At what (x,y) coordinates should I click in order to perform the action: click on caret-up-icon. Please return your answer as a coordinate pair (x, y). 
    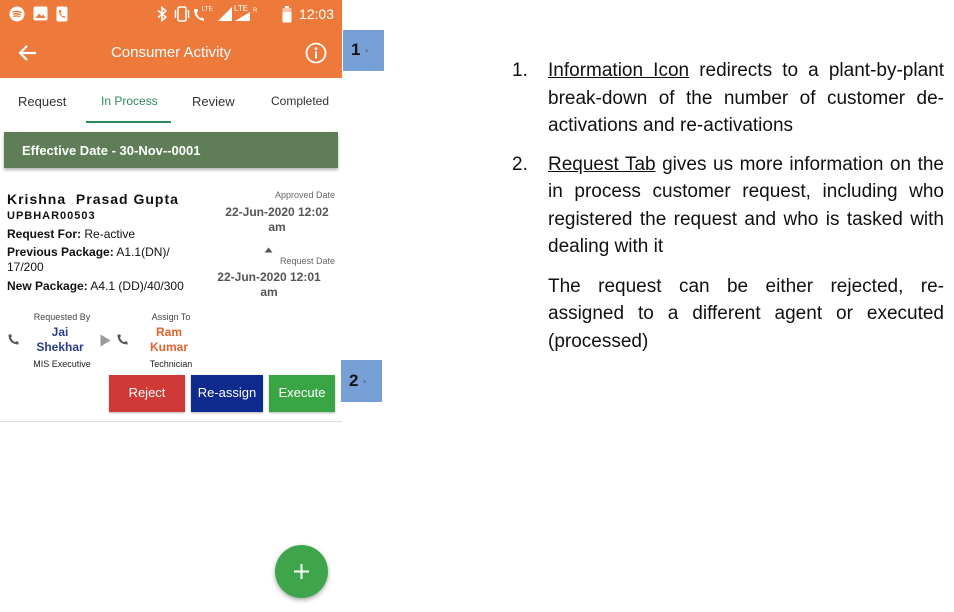
    Looking at the image, I should click on (268, 249).